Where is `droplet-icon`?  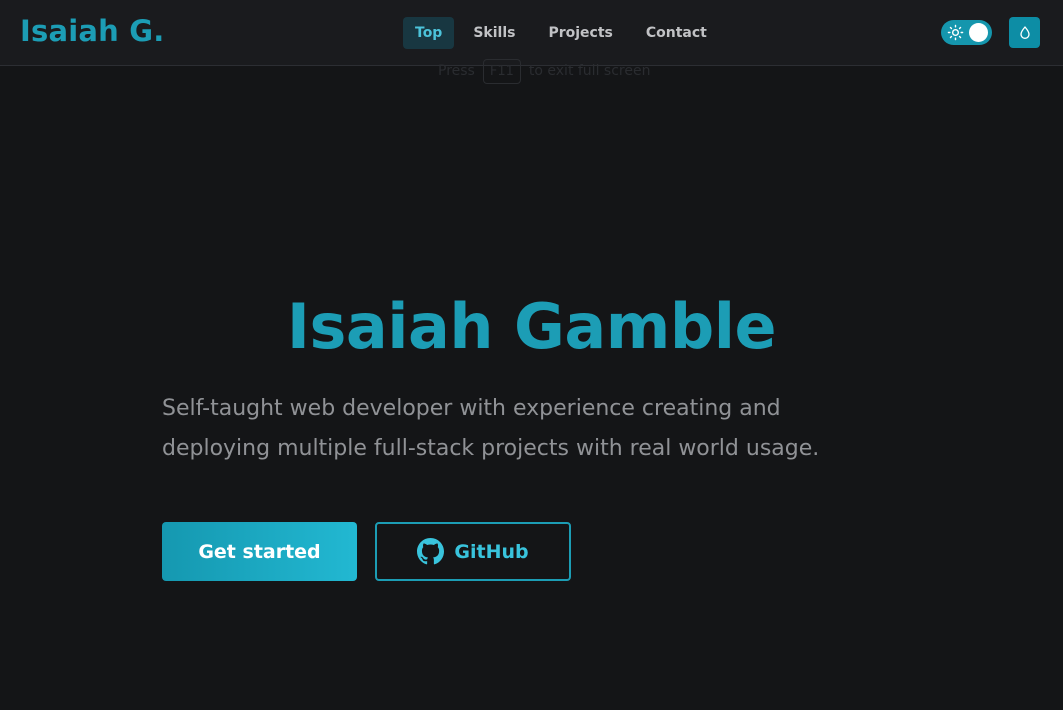 droplet-icon is located at coordinates (1024, 32).